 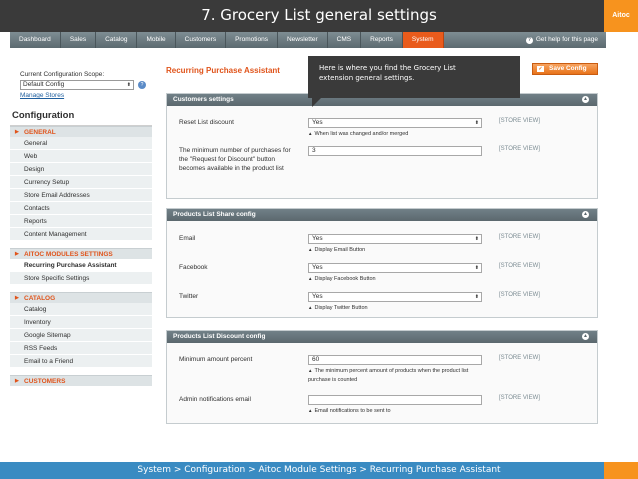 What do you see at coordinates (81, 322) in the screenshot?
I see `sidebar-item-inventory: Inventory` at bounding box center [81, 322].